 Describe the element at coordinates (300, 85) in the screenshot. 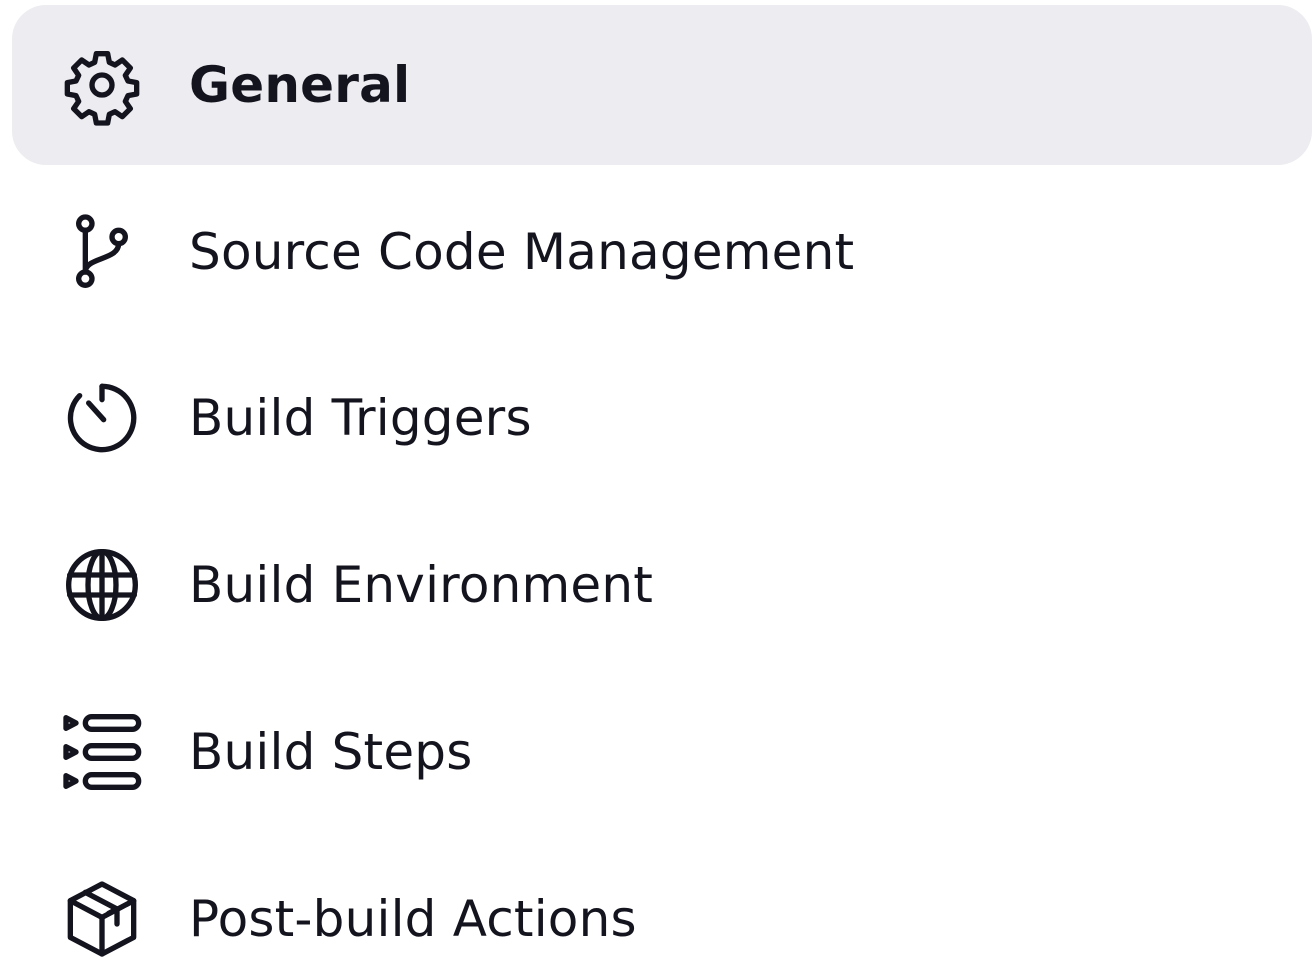

I see `nav-item-label: General` at that location.